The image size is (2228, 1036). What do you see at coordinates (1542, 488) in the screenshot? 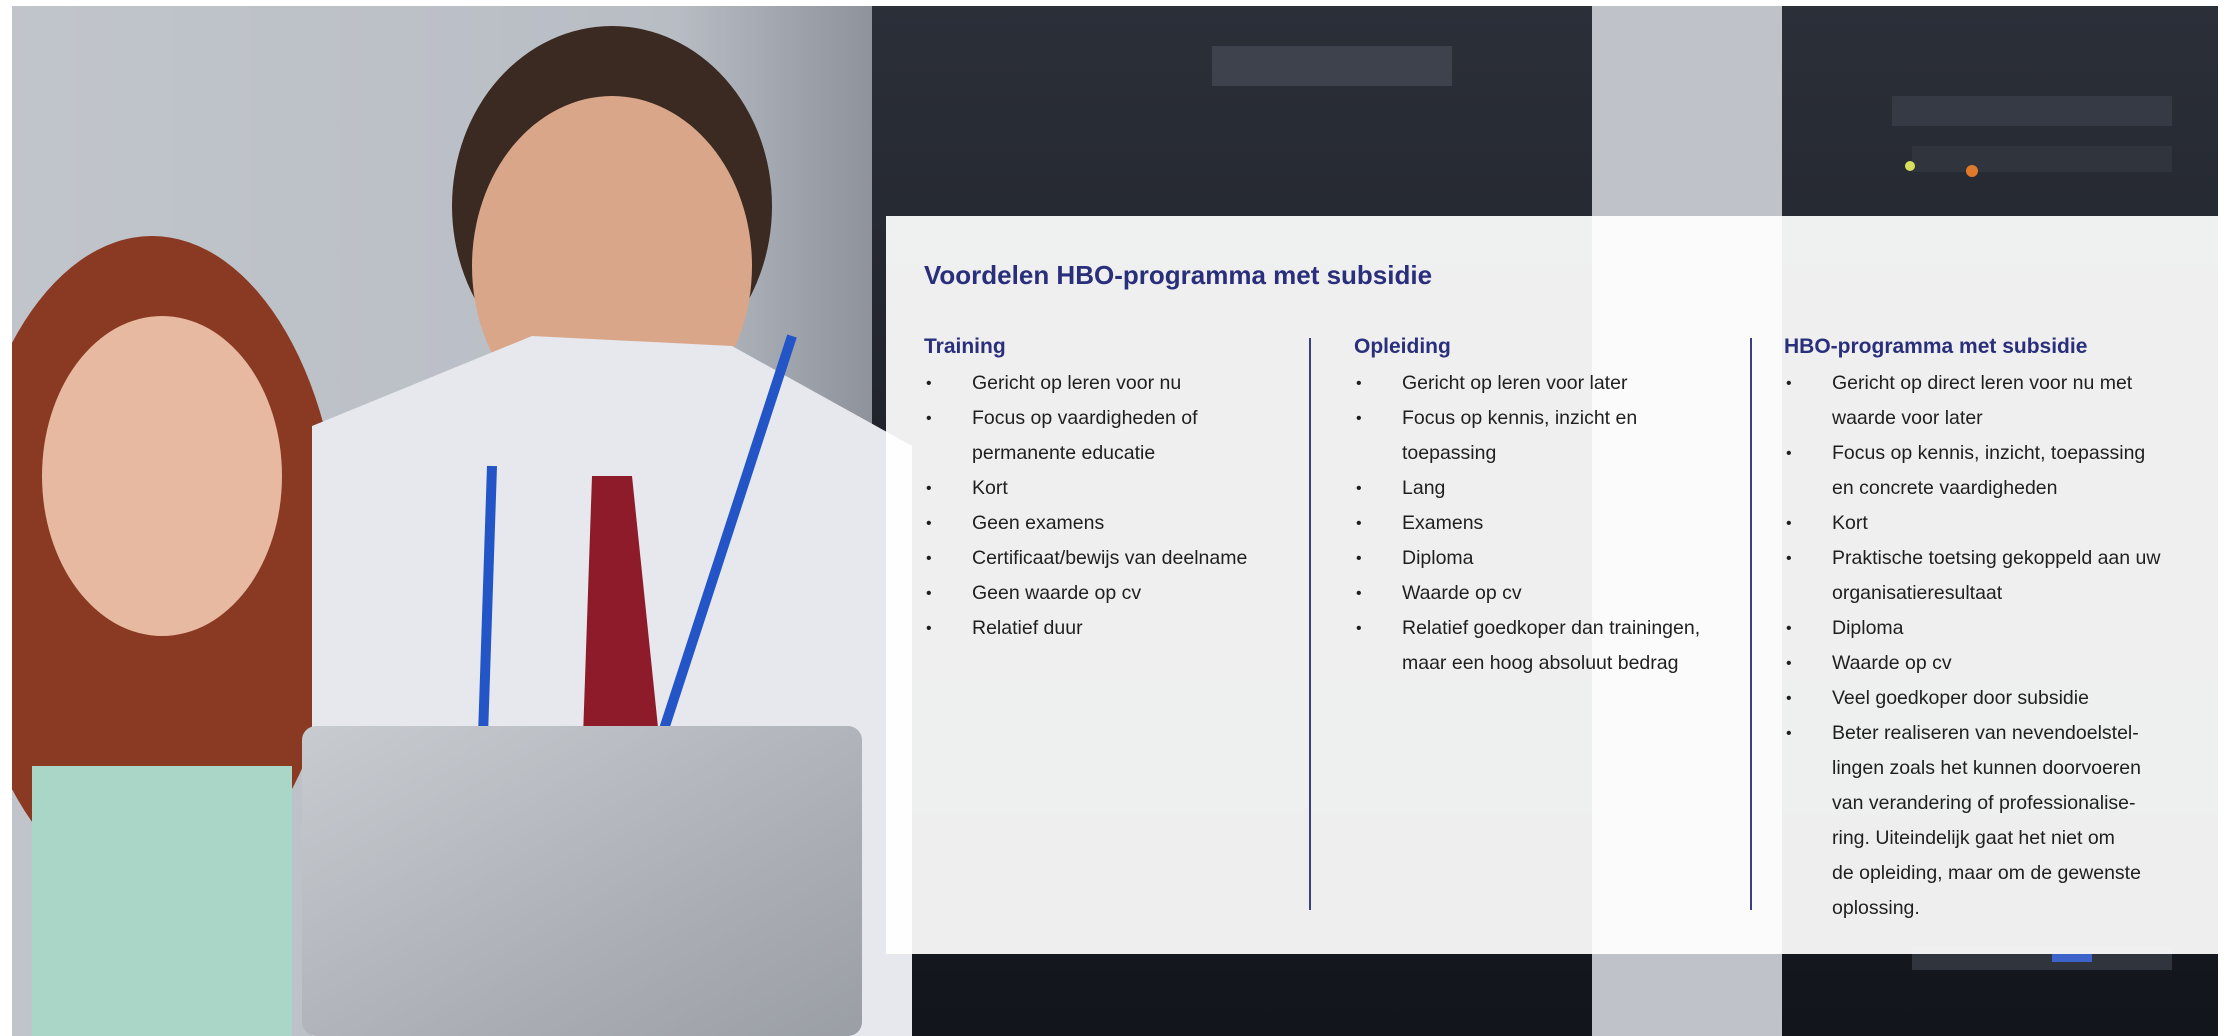
I see `list-item: • Lang` at bounding box center [1542, 488].